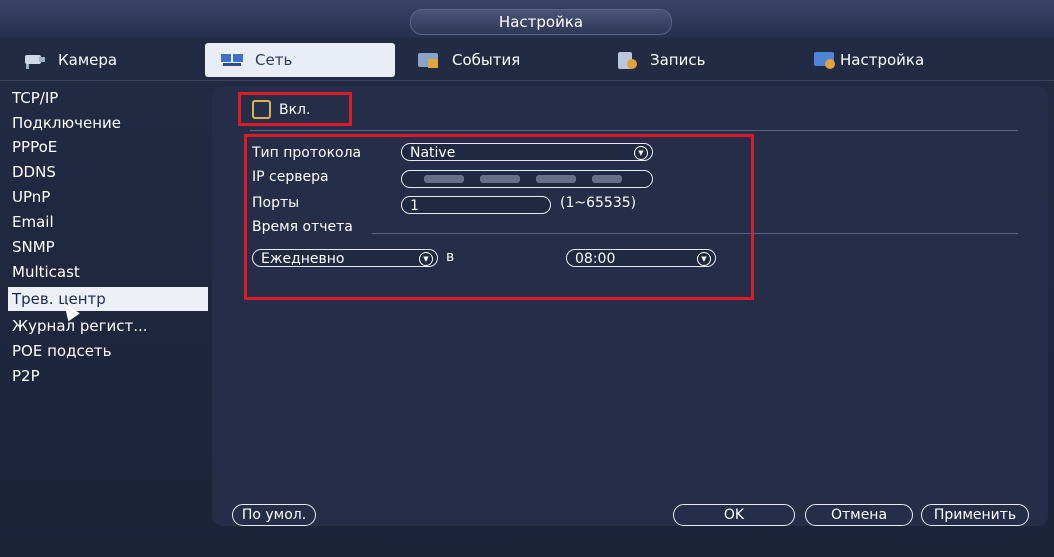  What do you see at coordinates (476, 205) in the screenshot?
I see `port-field: 1` at bounding box center [476, 205].